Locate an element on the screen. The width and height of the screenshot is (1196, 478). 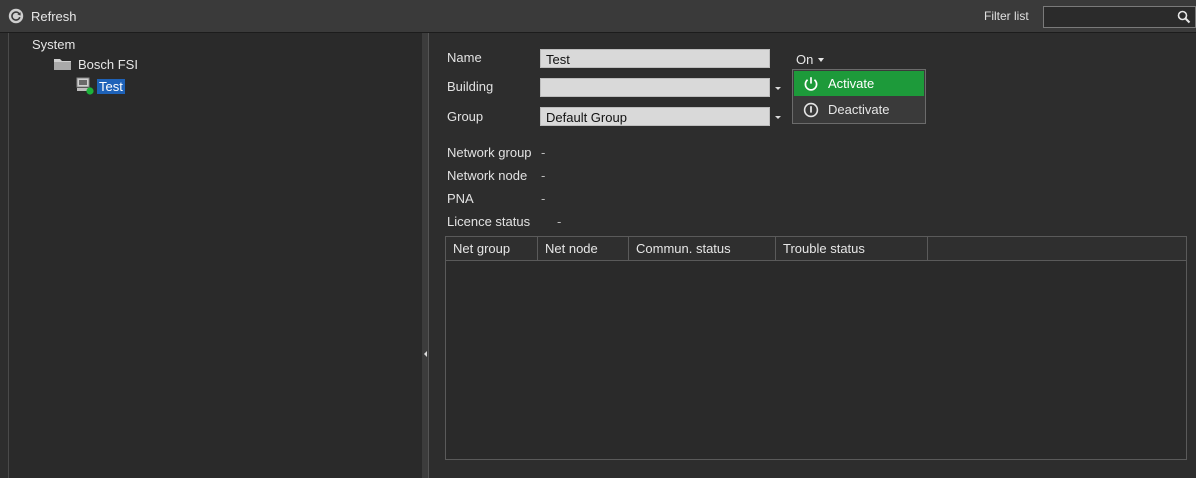
filter-label: Filter list is located at coordinates (1006, 16).